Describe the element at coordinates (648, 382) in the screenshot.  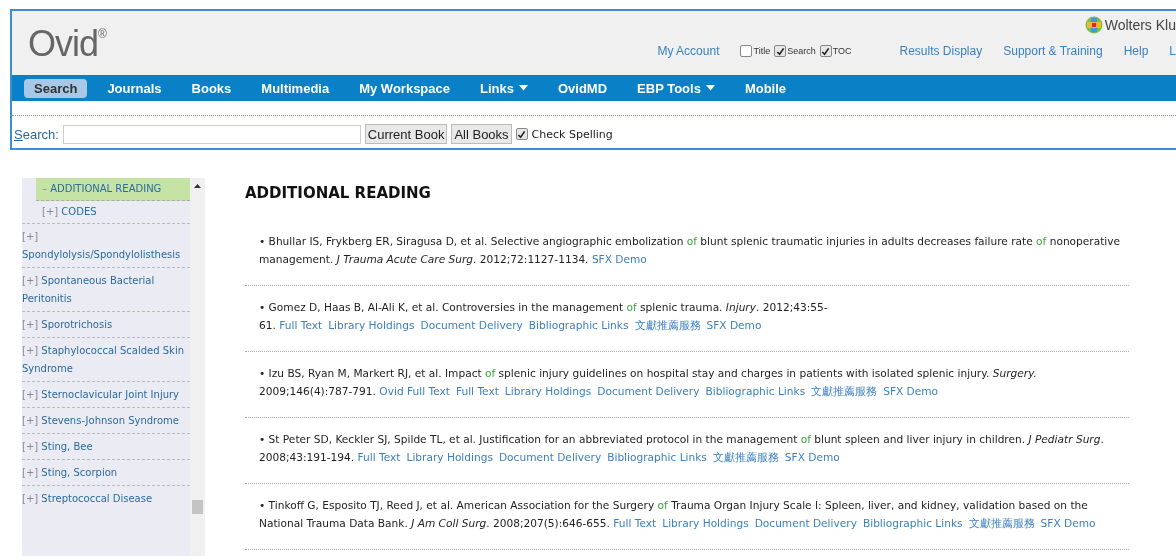
I see `reference-citation: • Izu BS, Ryan M, Markert RJ, et al. Impact of splenic injury guidelines on hospital stay and charges in patients with isolated splenic injury. Surgery. 2009;146(4):787-791. Ovid Full Text Full Text Library Holdings Document Delivery Bibliographic Links 文獻推薦服務 SFX Demo` at that location.